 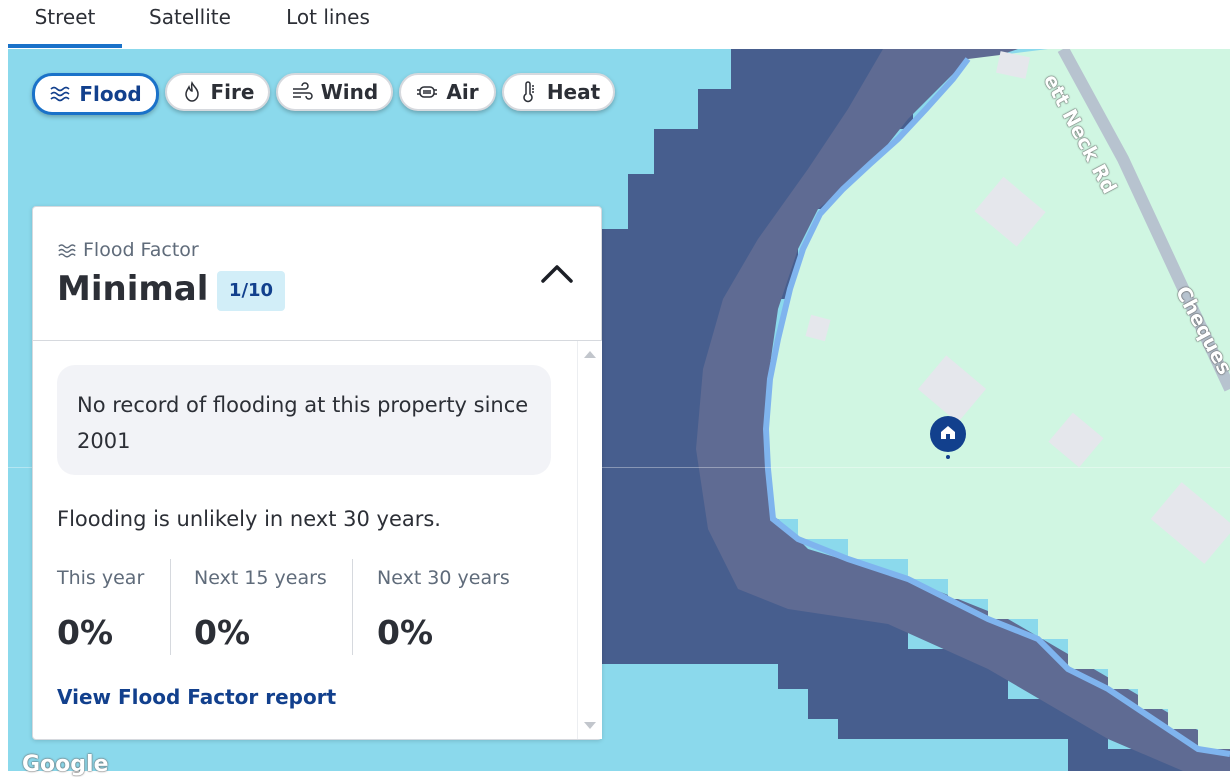 I want to click on flood-factor-label-text: Flood Factor, so click(x=141, y=250).